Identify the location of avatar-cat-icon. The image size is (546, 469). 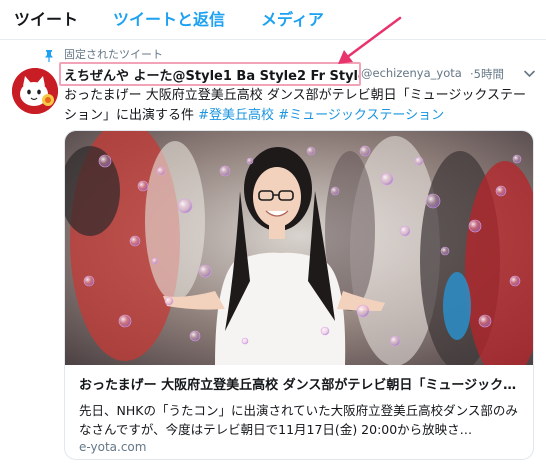
(35, 91).